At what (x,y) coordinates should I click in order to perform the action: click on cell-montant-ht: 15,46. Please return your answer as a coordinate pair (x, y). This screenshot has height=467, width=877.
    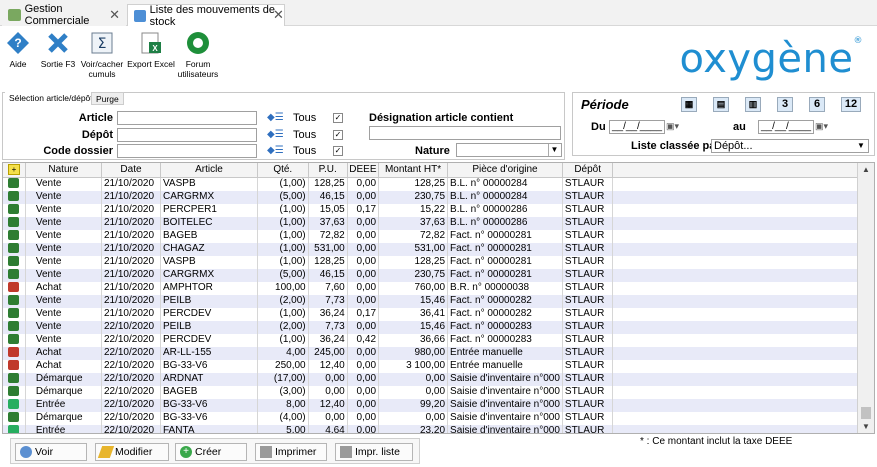
    Looking at the image, I should click on (413, 327).